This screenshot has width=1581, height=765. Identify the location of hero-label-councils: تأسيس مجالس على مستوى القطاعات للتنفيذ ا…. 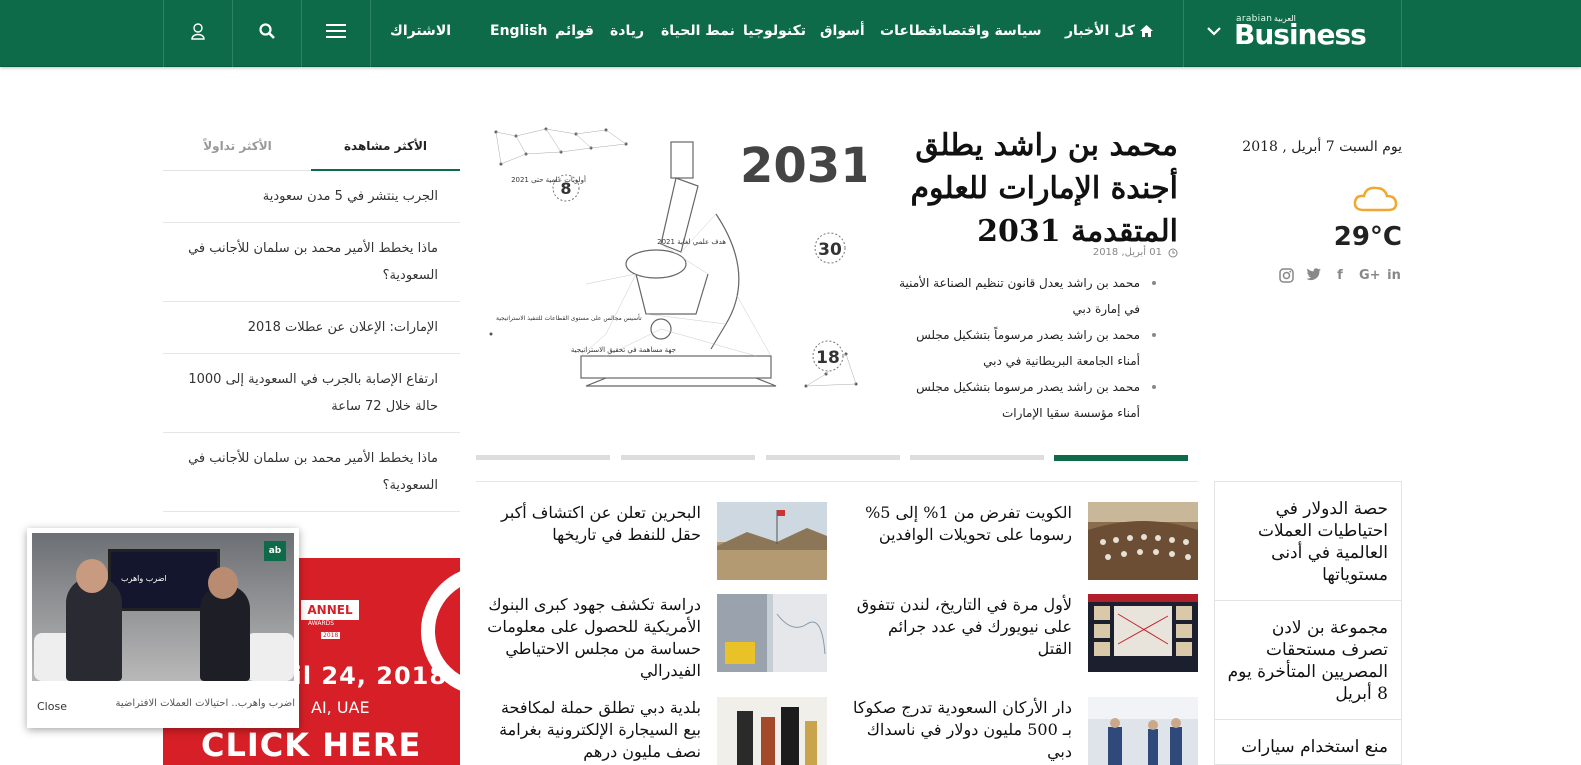
(569, 317).